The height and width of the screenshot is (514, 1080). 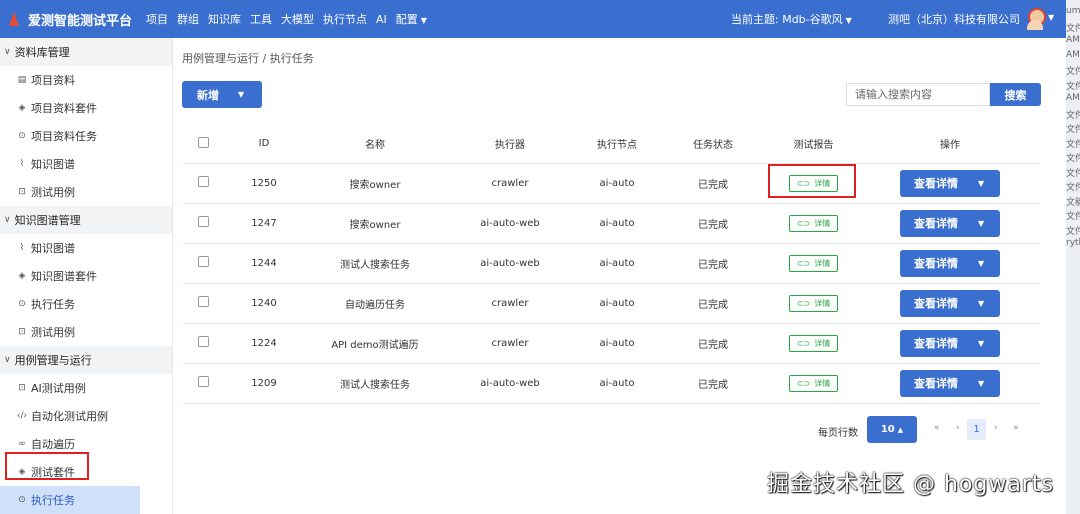 I want to click on rows-per-page-select: 10 ▲, so click(x=892, y=429).